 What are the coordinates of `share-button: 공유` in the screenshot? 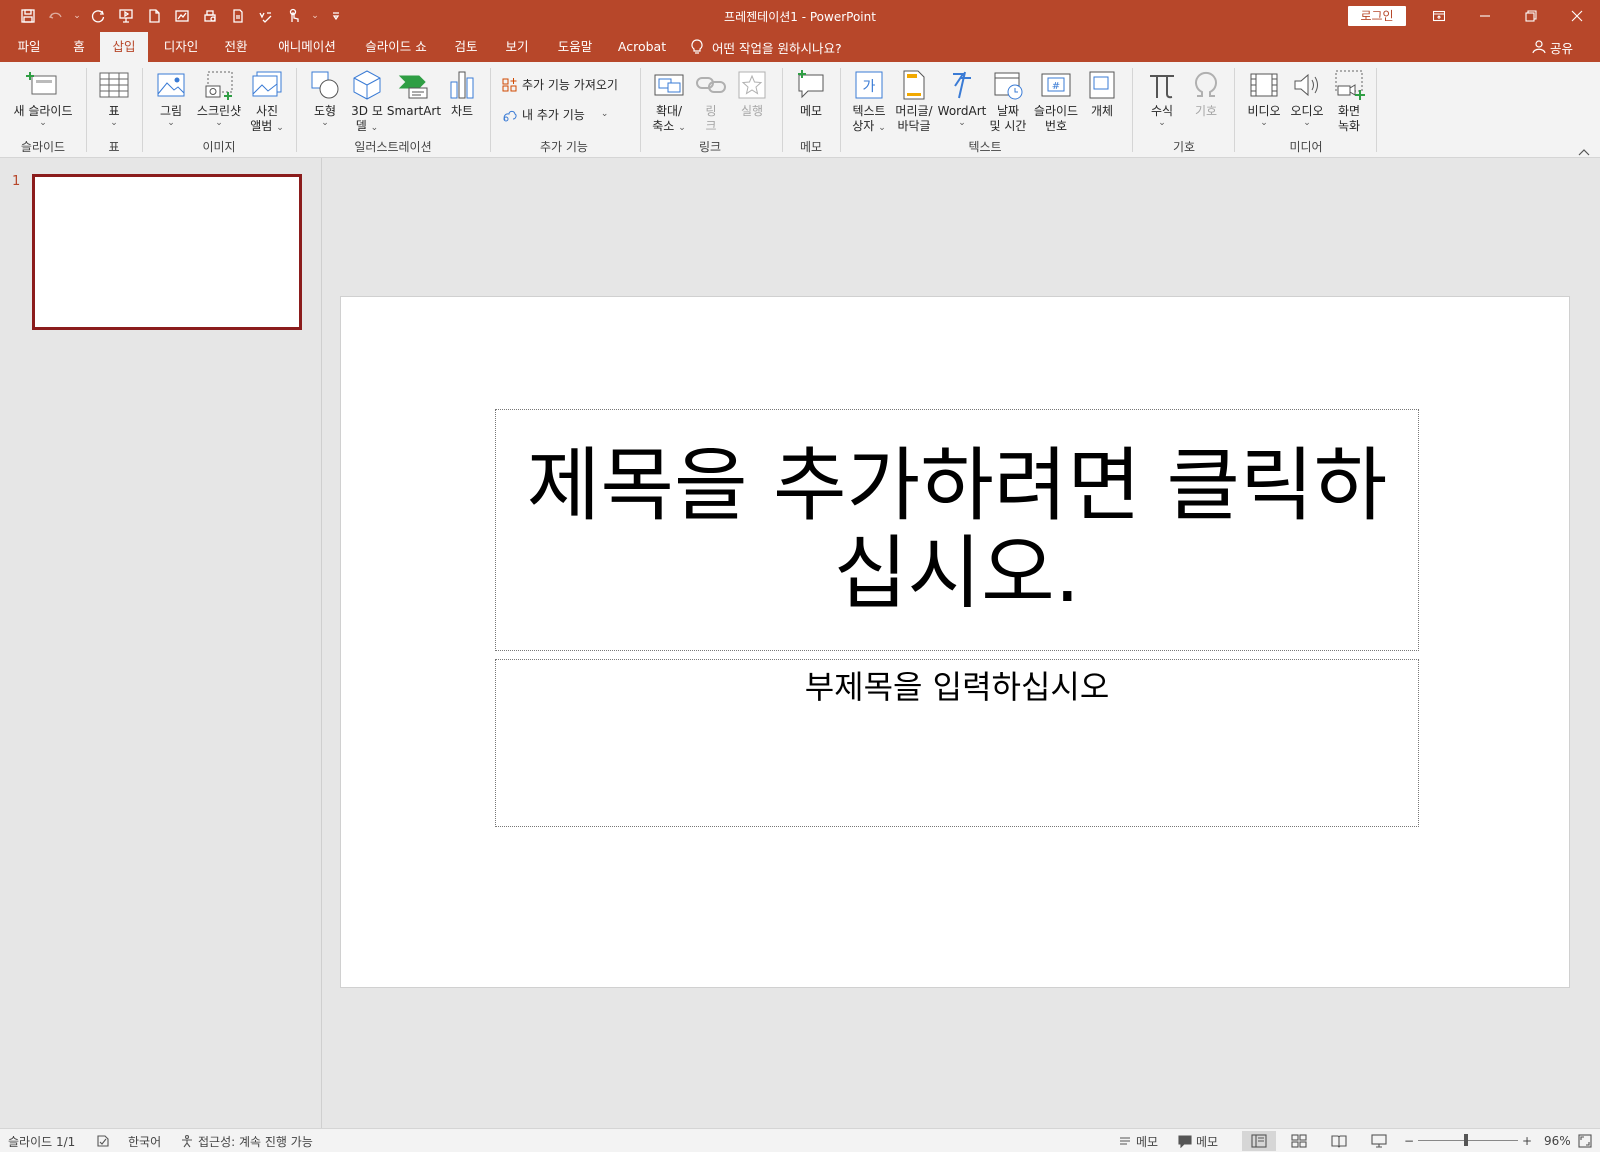 It's located at (1552, 47).